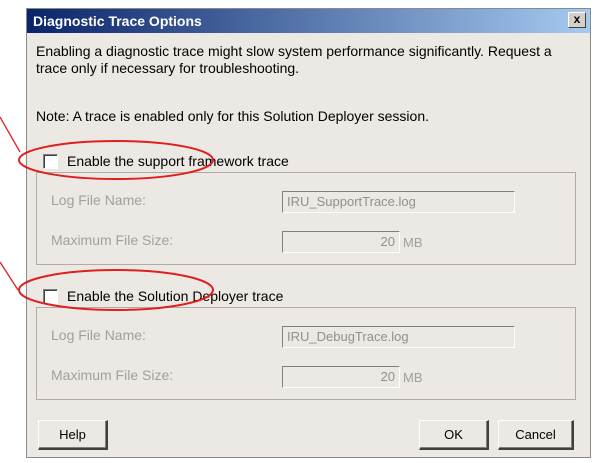 This screenshot has height=463, width=601. Describe the element at coordinates (98, 335) in the screenshot. I see `deployer-log-file-label: Log File Name:` at that location.